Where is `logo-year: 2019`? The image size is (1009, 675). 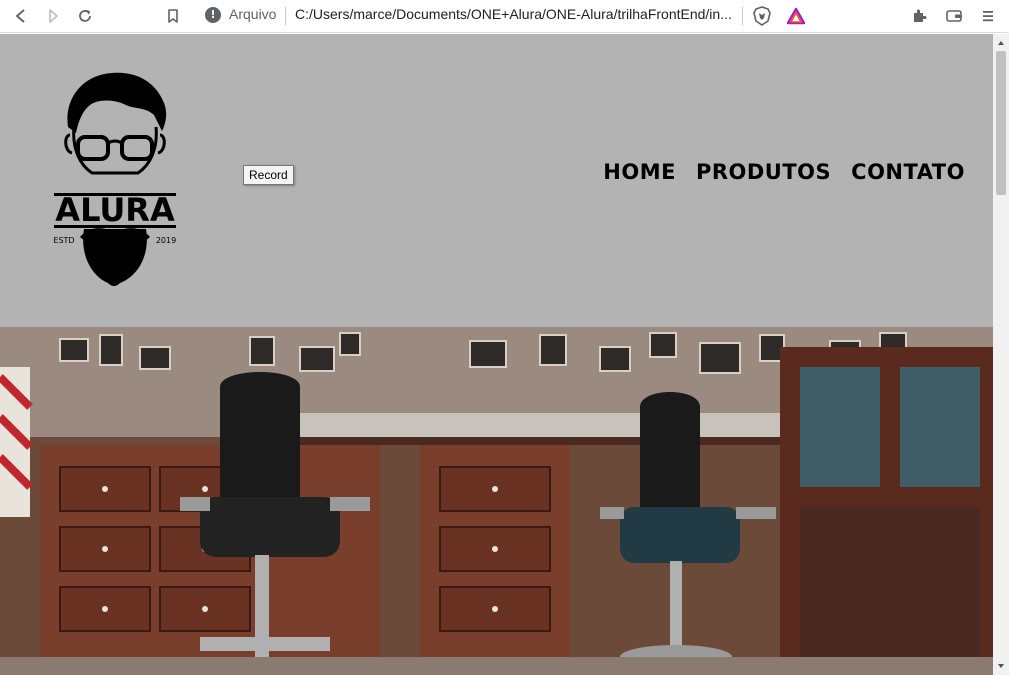 logo-year: 2019 is located at coordinates (166, 240).